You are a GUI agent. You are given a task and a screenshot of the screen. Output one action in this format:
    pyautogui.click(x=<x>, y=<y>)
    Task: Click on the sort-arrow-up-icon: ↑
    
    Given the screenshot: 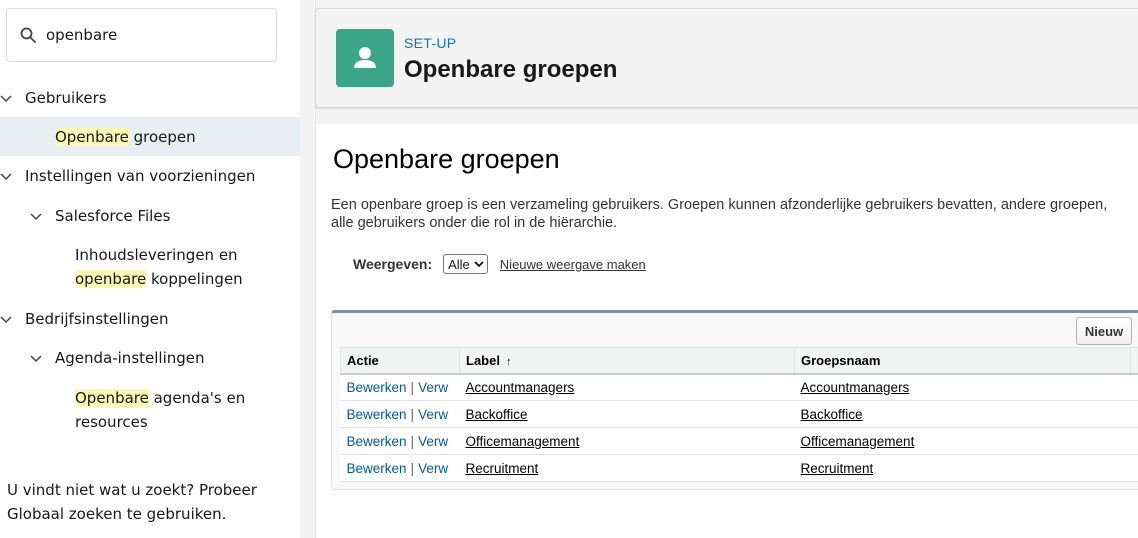 What is the action you would take?
    pyautogui.click(x=508, y=361)
    